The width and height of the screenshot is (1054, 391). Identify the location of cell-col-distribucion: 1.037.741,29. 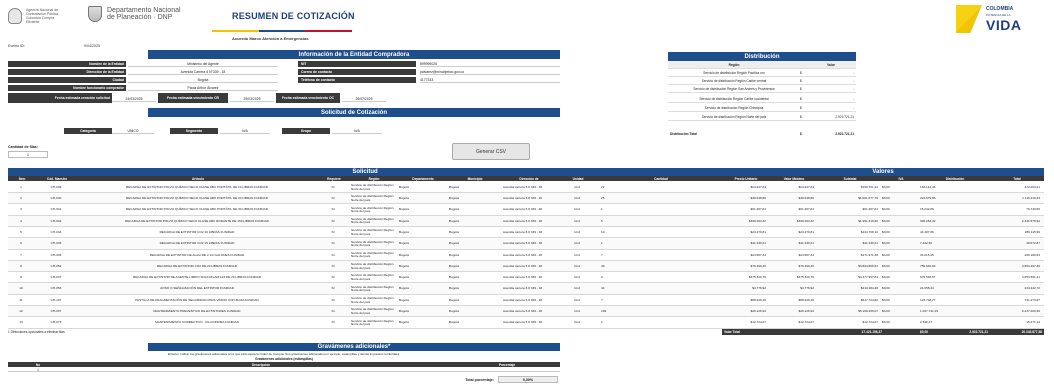
(929, 311).